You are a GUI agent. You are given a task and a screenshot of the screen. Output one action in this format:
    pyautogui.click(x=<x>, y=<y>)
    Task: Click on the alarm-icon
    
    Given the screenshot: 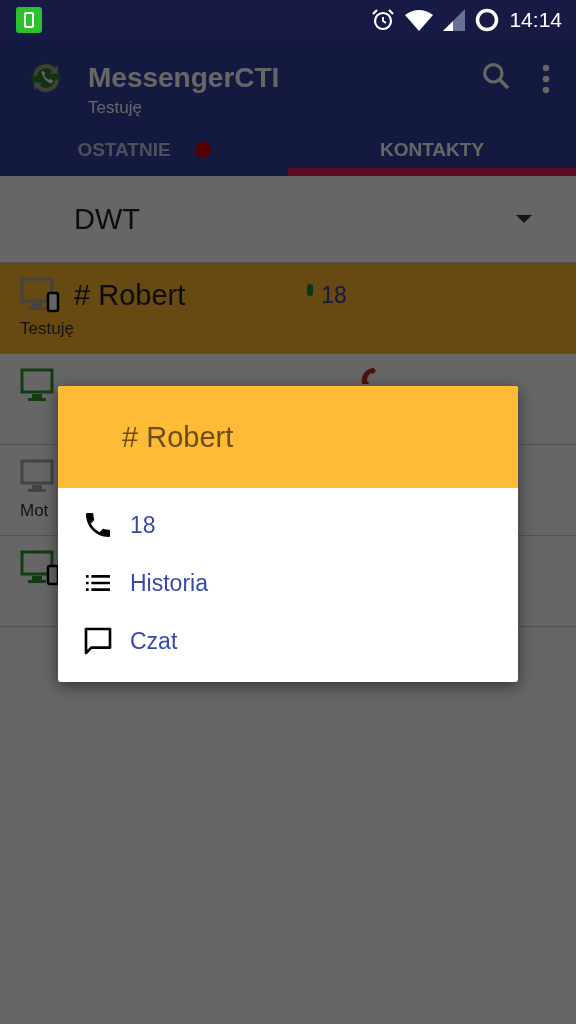 What is the action you would take?
    pyautogui.click(x=383, y=20)
    